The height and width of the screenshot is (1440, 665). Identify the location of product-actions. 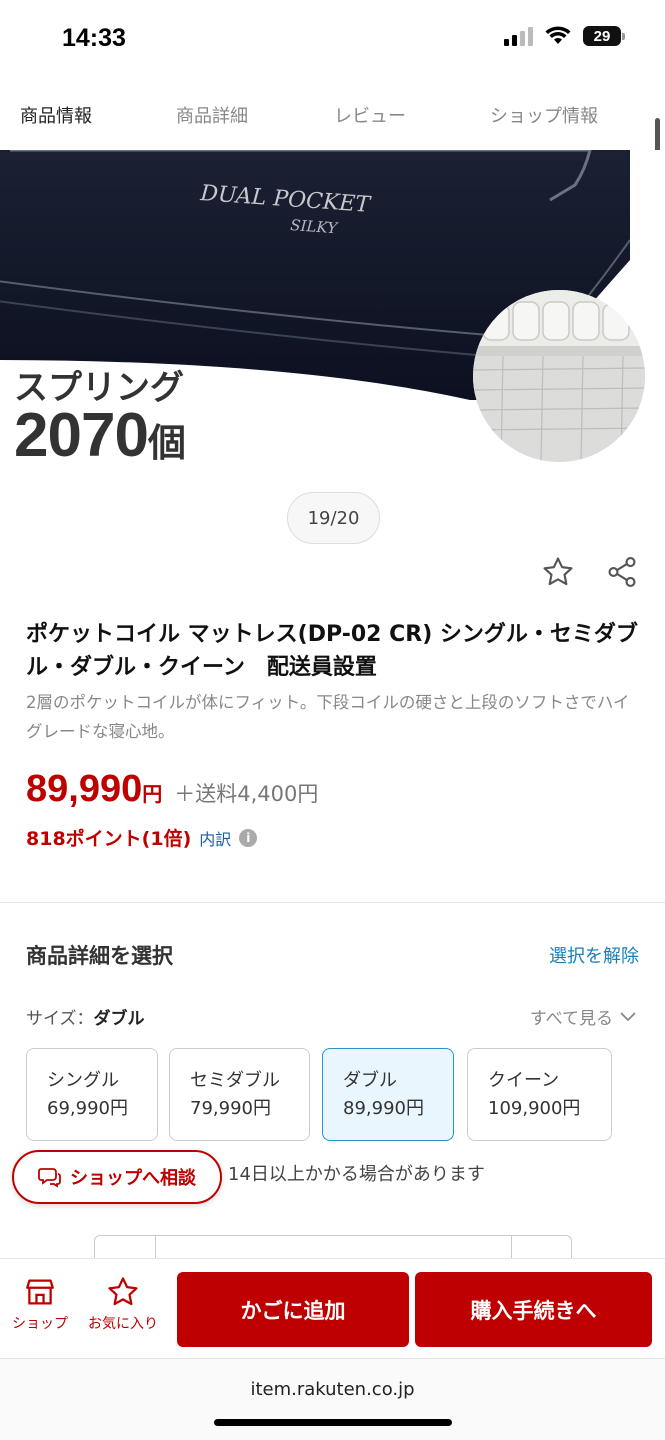
(590, 572).